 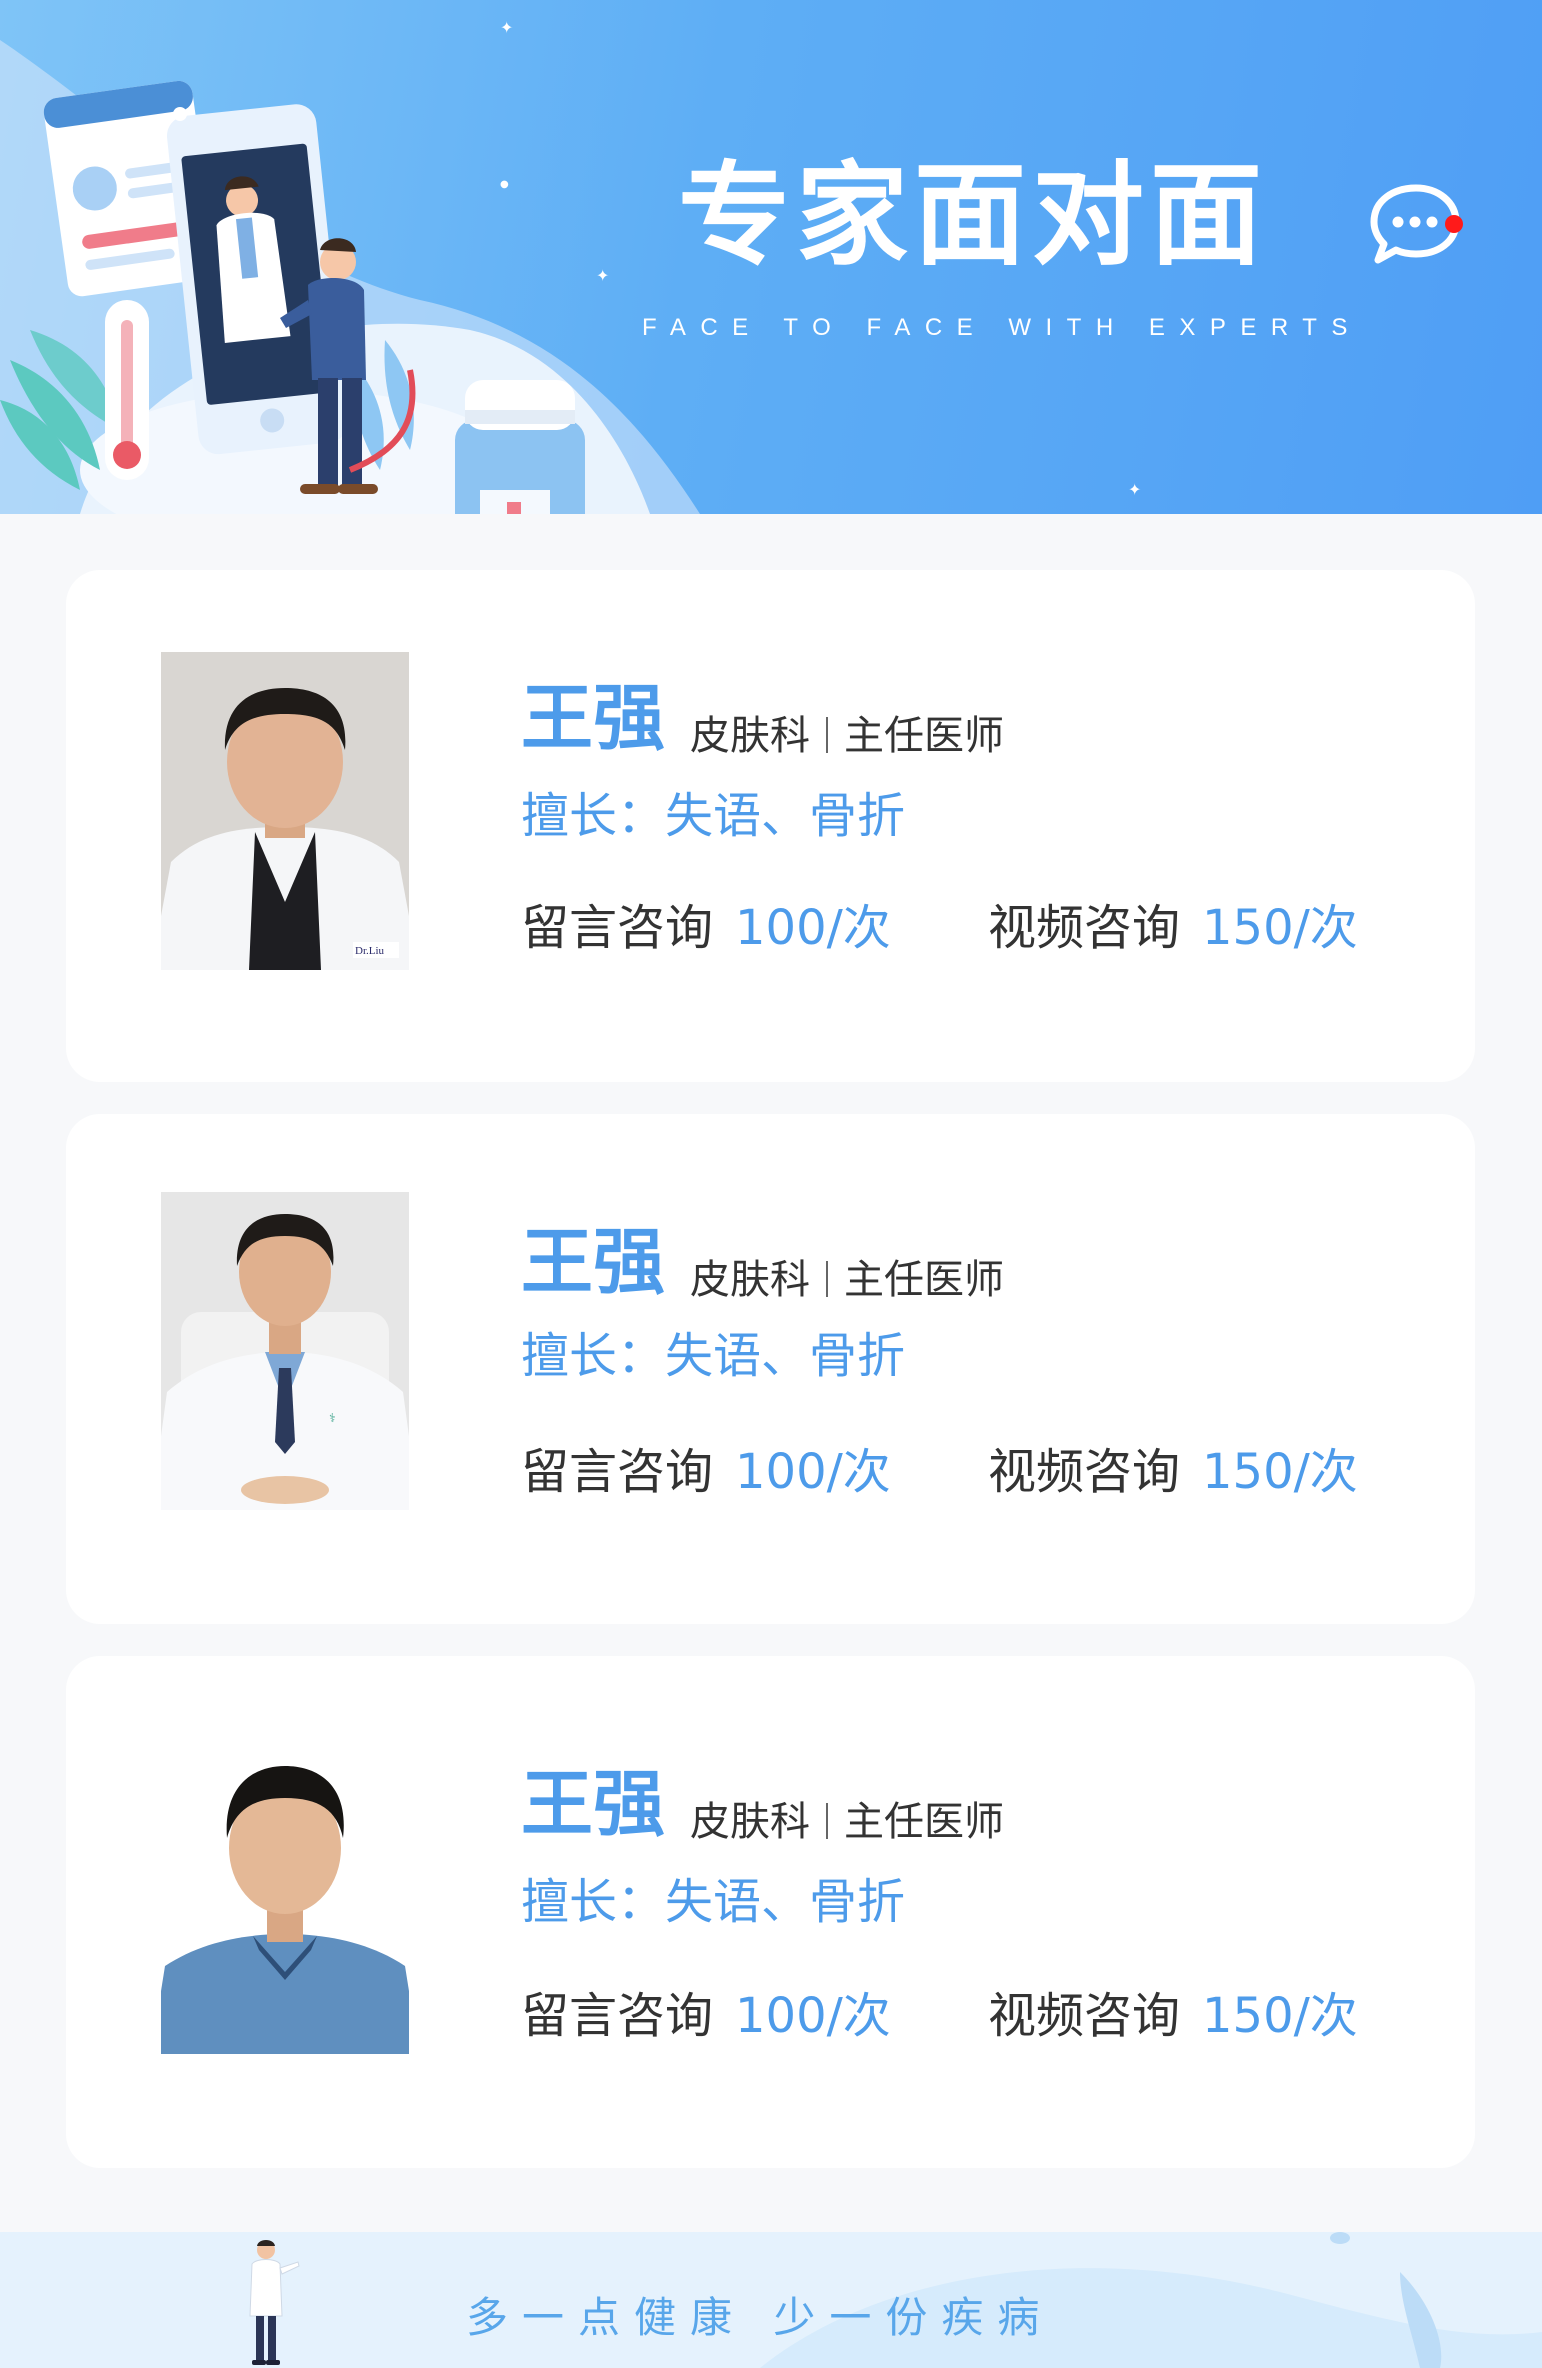 What do you see at coordinates (370, 951) in the screenshot?
I see `photo-badge: Dr.Liu` at bounding box center [370, 951].